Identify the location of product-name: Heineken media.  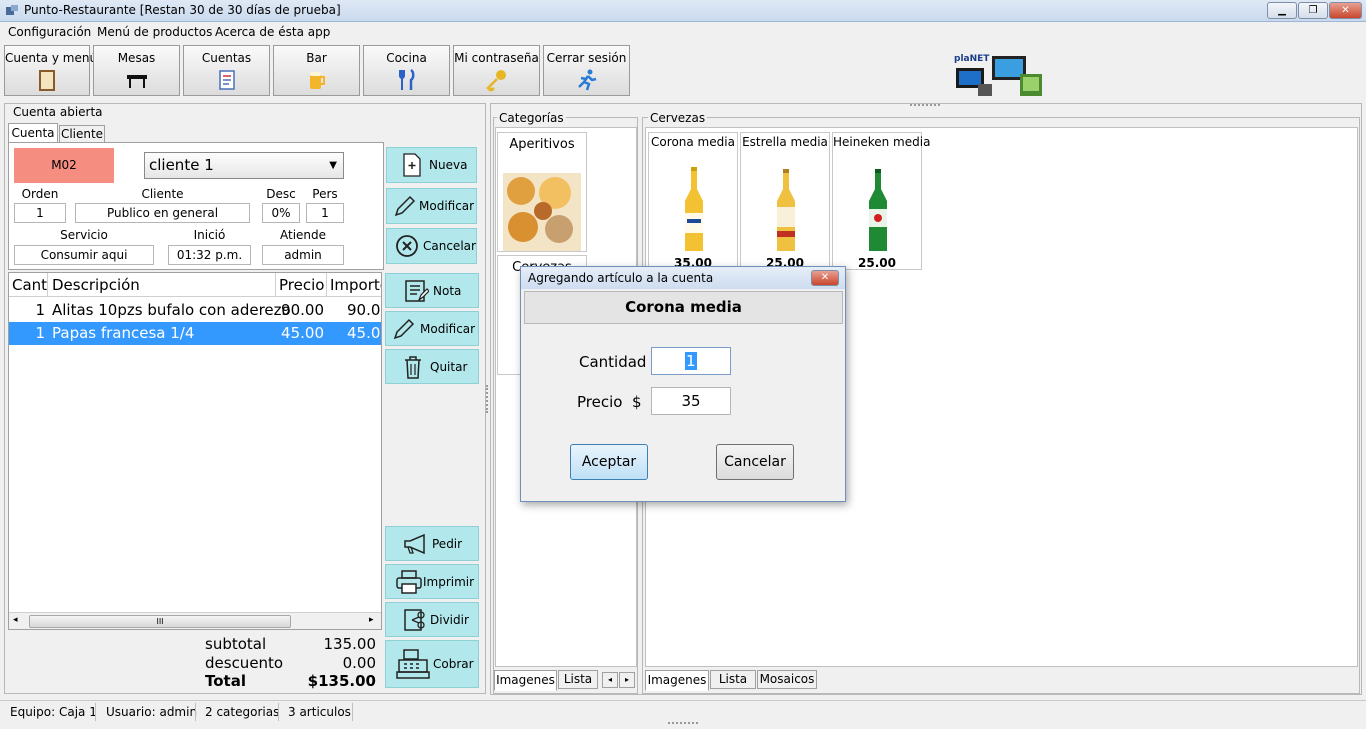
(882, 142).